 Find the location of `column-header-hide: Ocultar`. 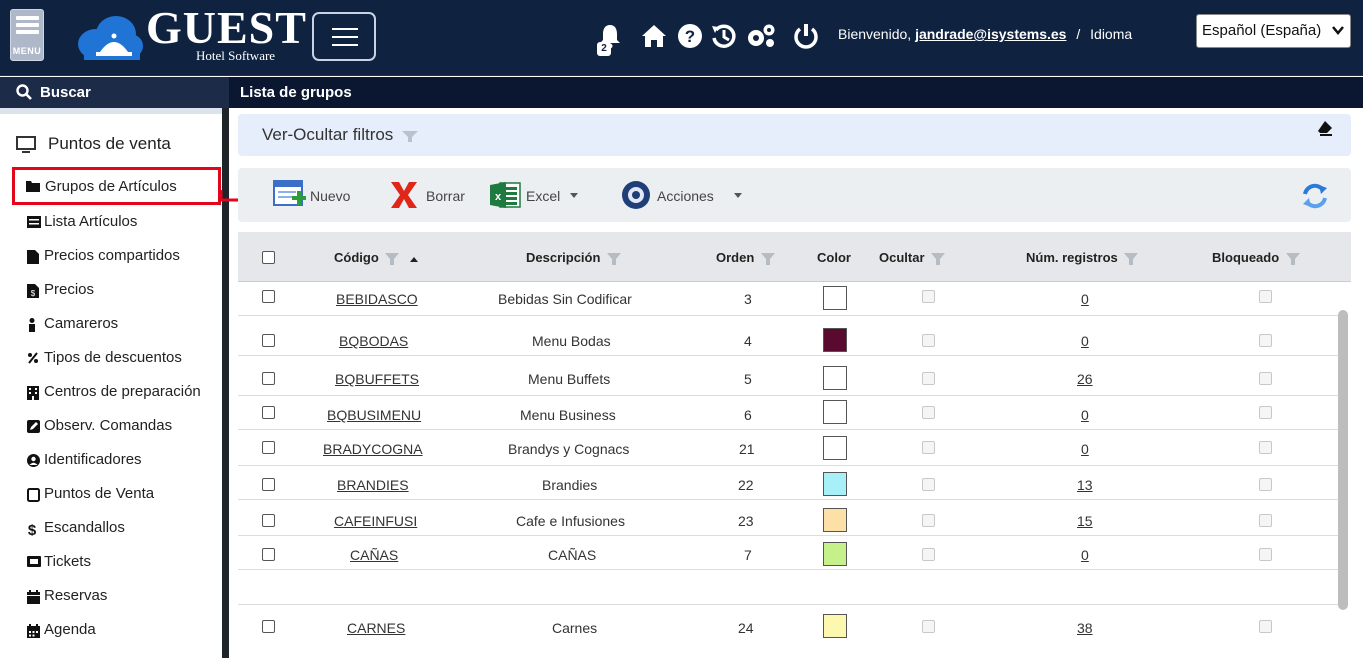

column-header-hide: Ocultar is located at coordinates (912, 257).